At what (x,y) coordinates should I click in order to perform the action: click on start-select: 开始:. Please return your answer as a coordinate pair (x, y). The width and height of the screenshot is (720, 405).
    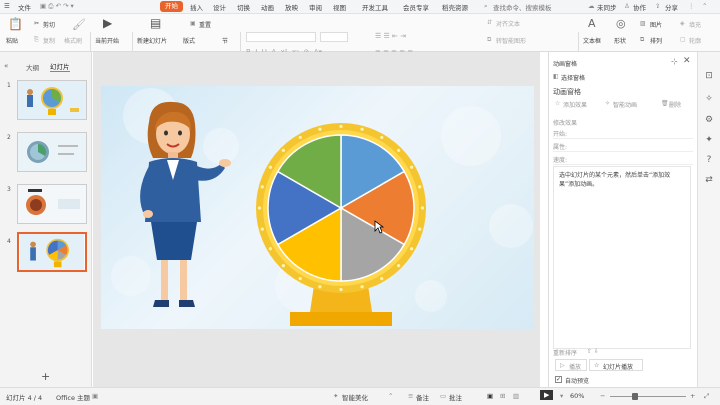
    Looking at the image, I should click on (623, 134).